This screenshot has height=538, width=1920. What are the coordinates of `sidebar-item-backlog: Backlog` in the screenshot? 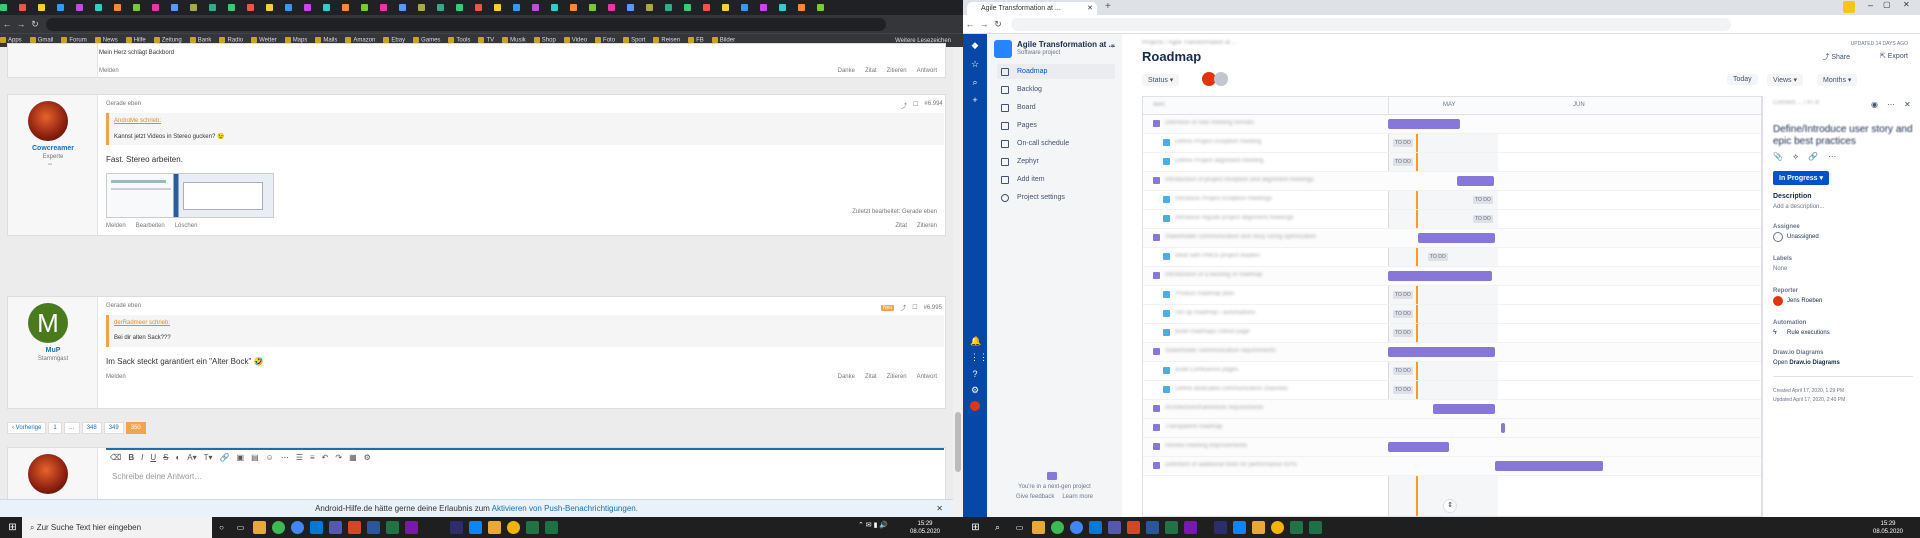 It's located at (1056, 89).